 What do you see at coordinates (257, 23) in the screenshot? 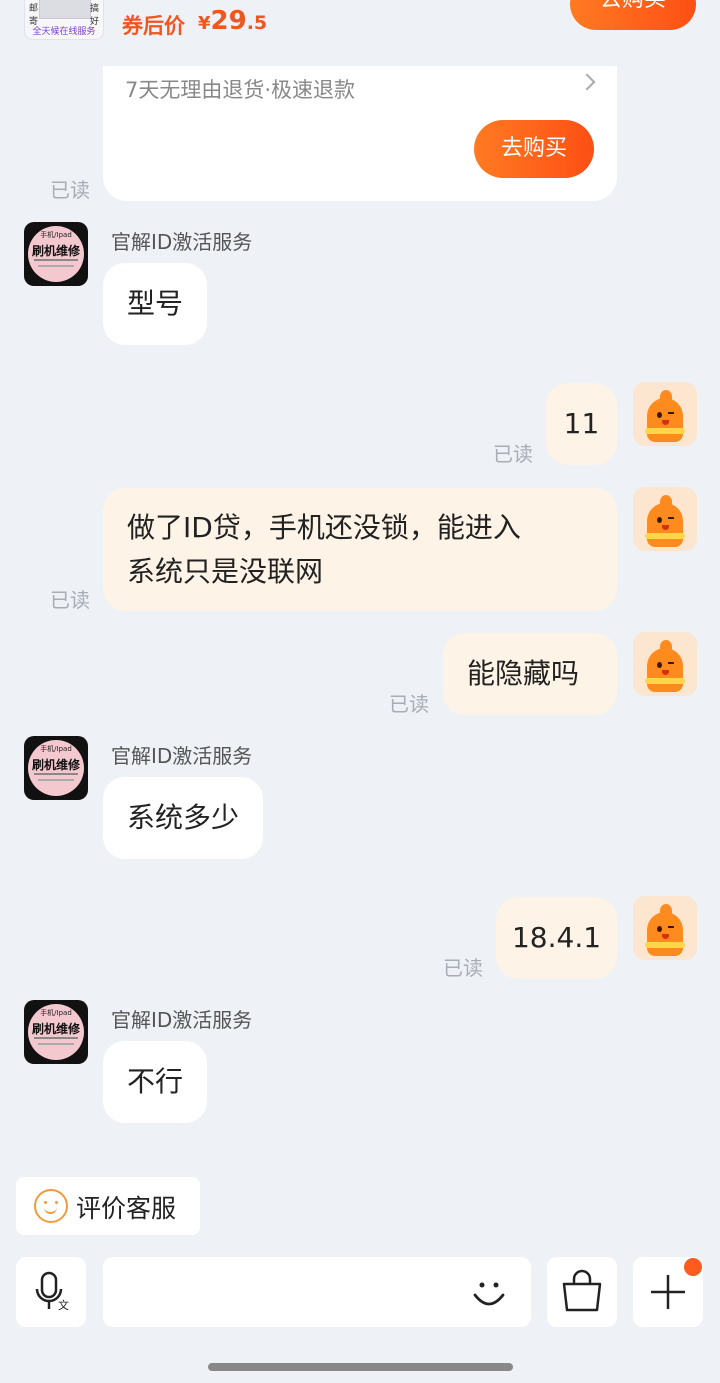
I see `price-decimal: .5` at bounding box center [257, 23].